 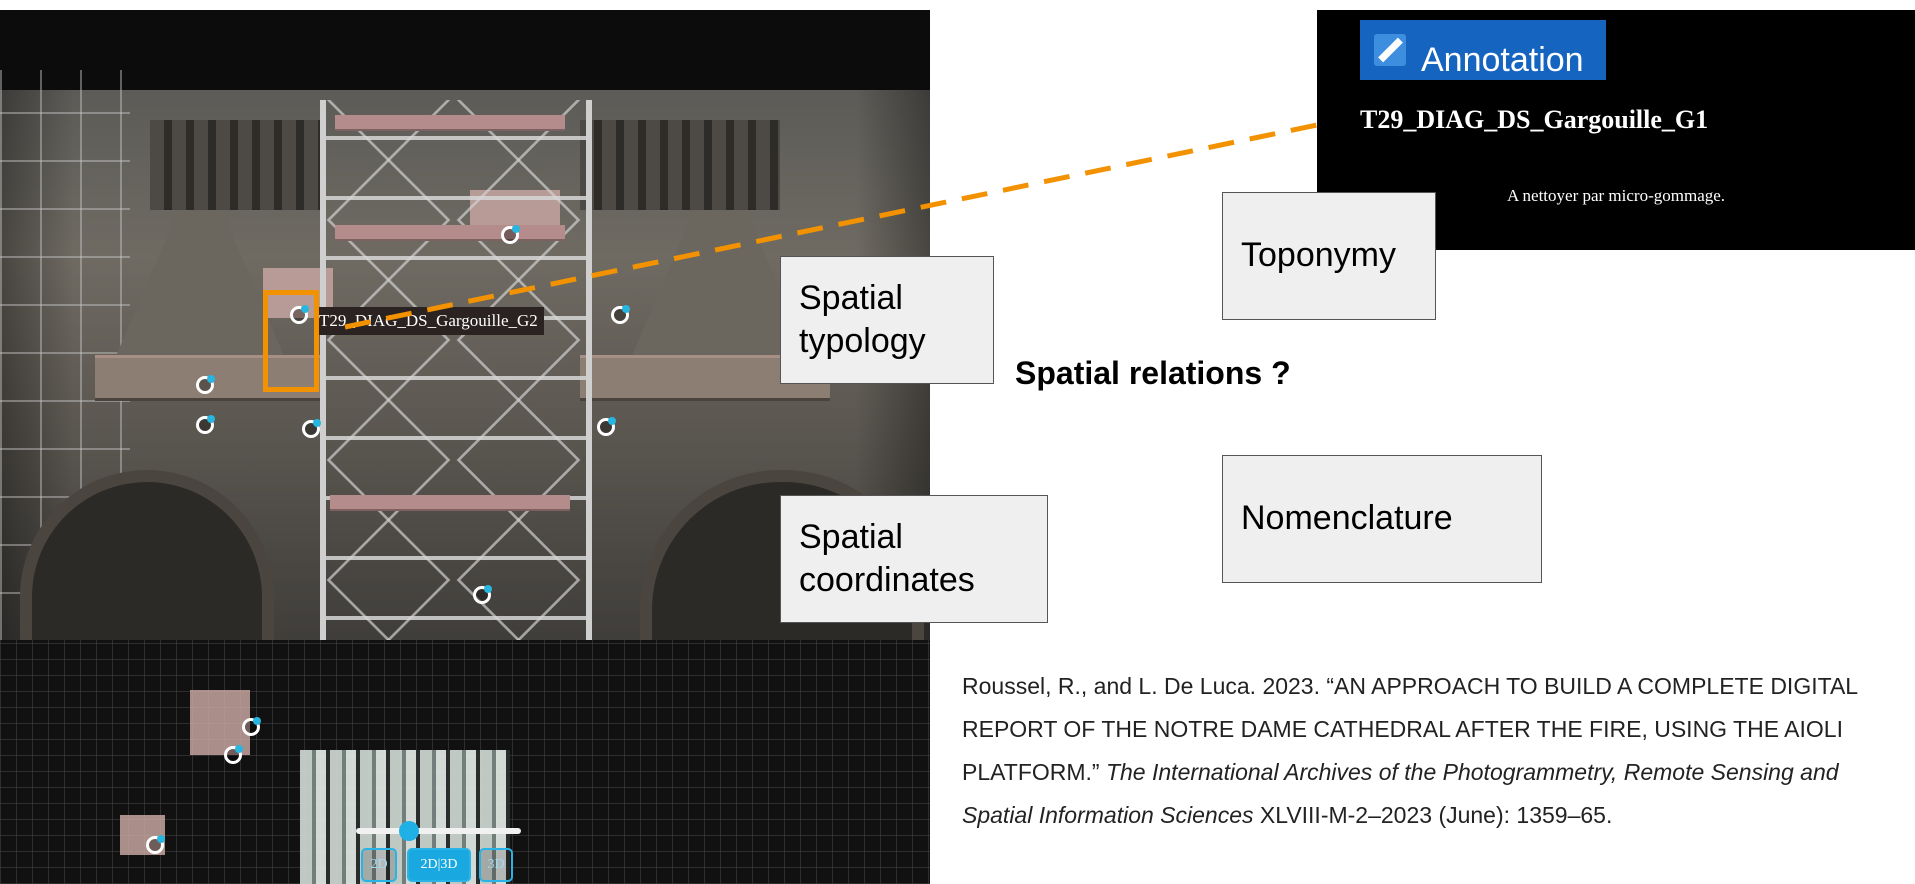 I want to click on citation-volume: XLVIII-M-2–2023 (June): 1359–65., so click(x=1433, y=815).